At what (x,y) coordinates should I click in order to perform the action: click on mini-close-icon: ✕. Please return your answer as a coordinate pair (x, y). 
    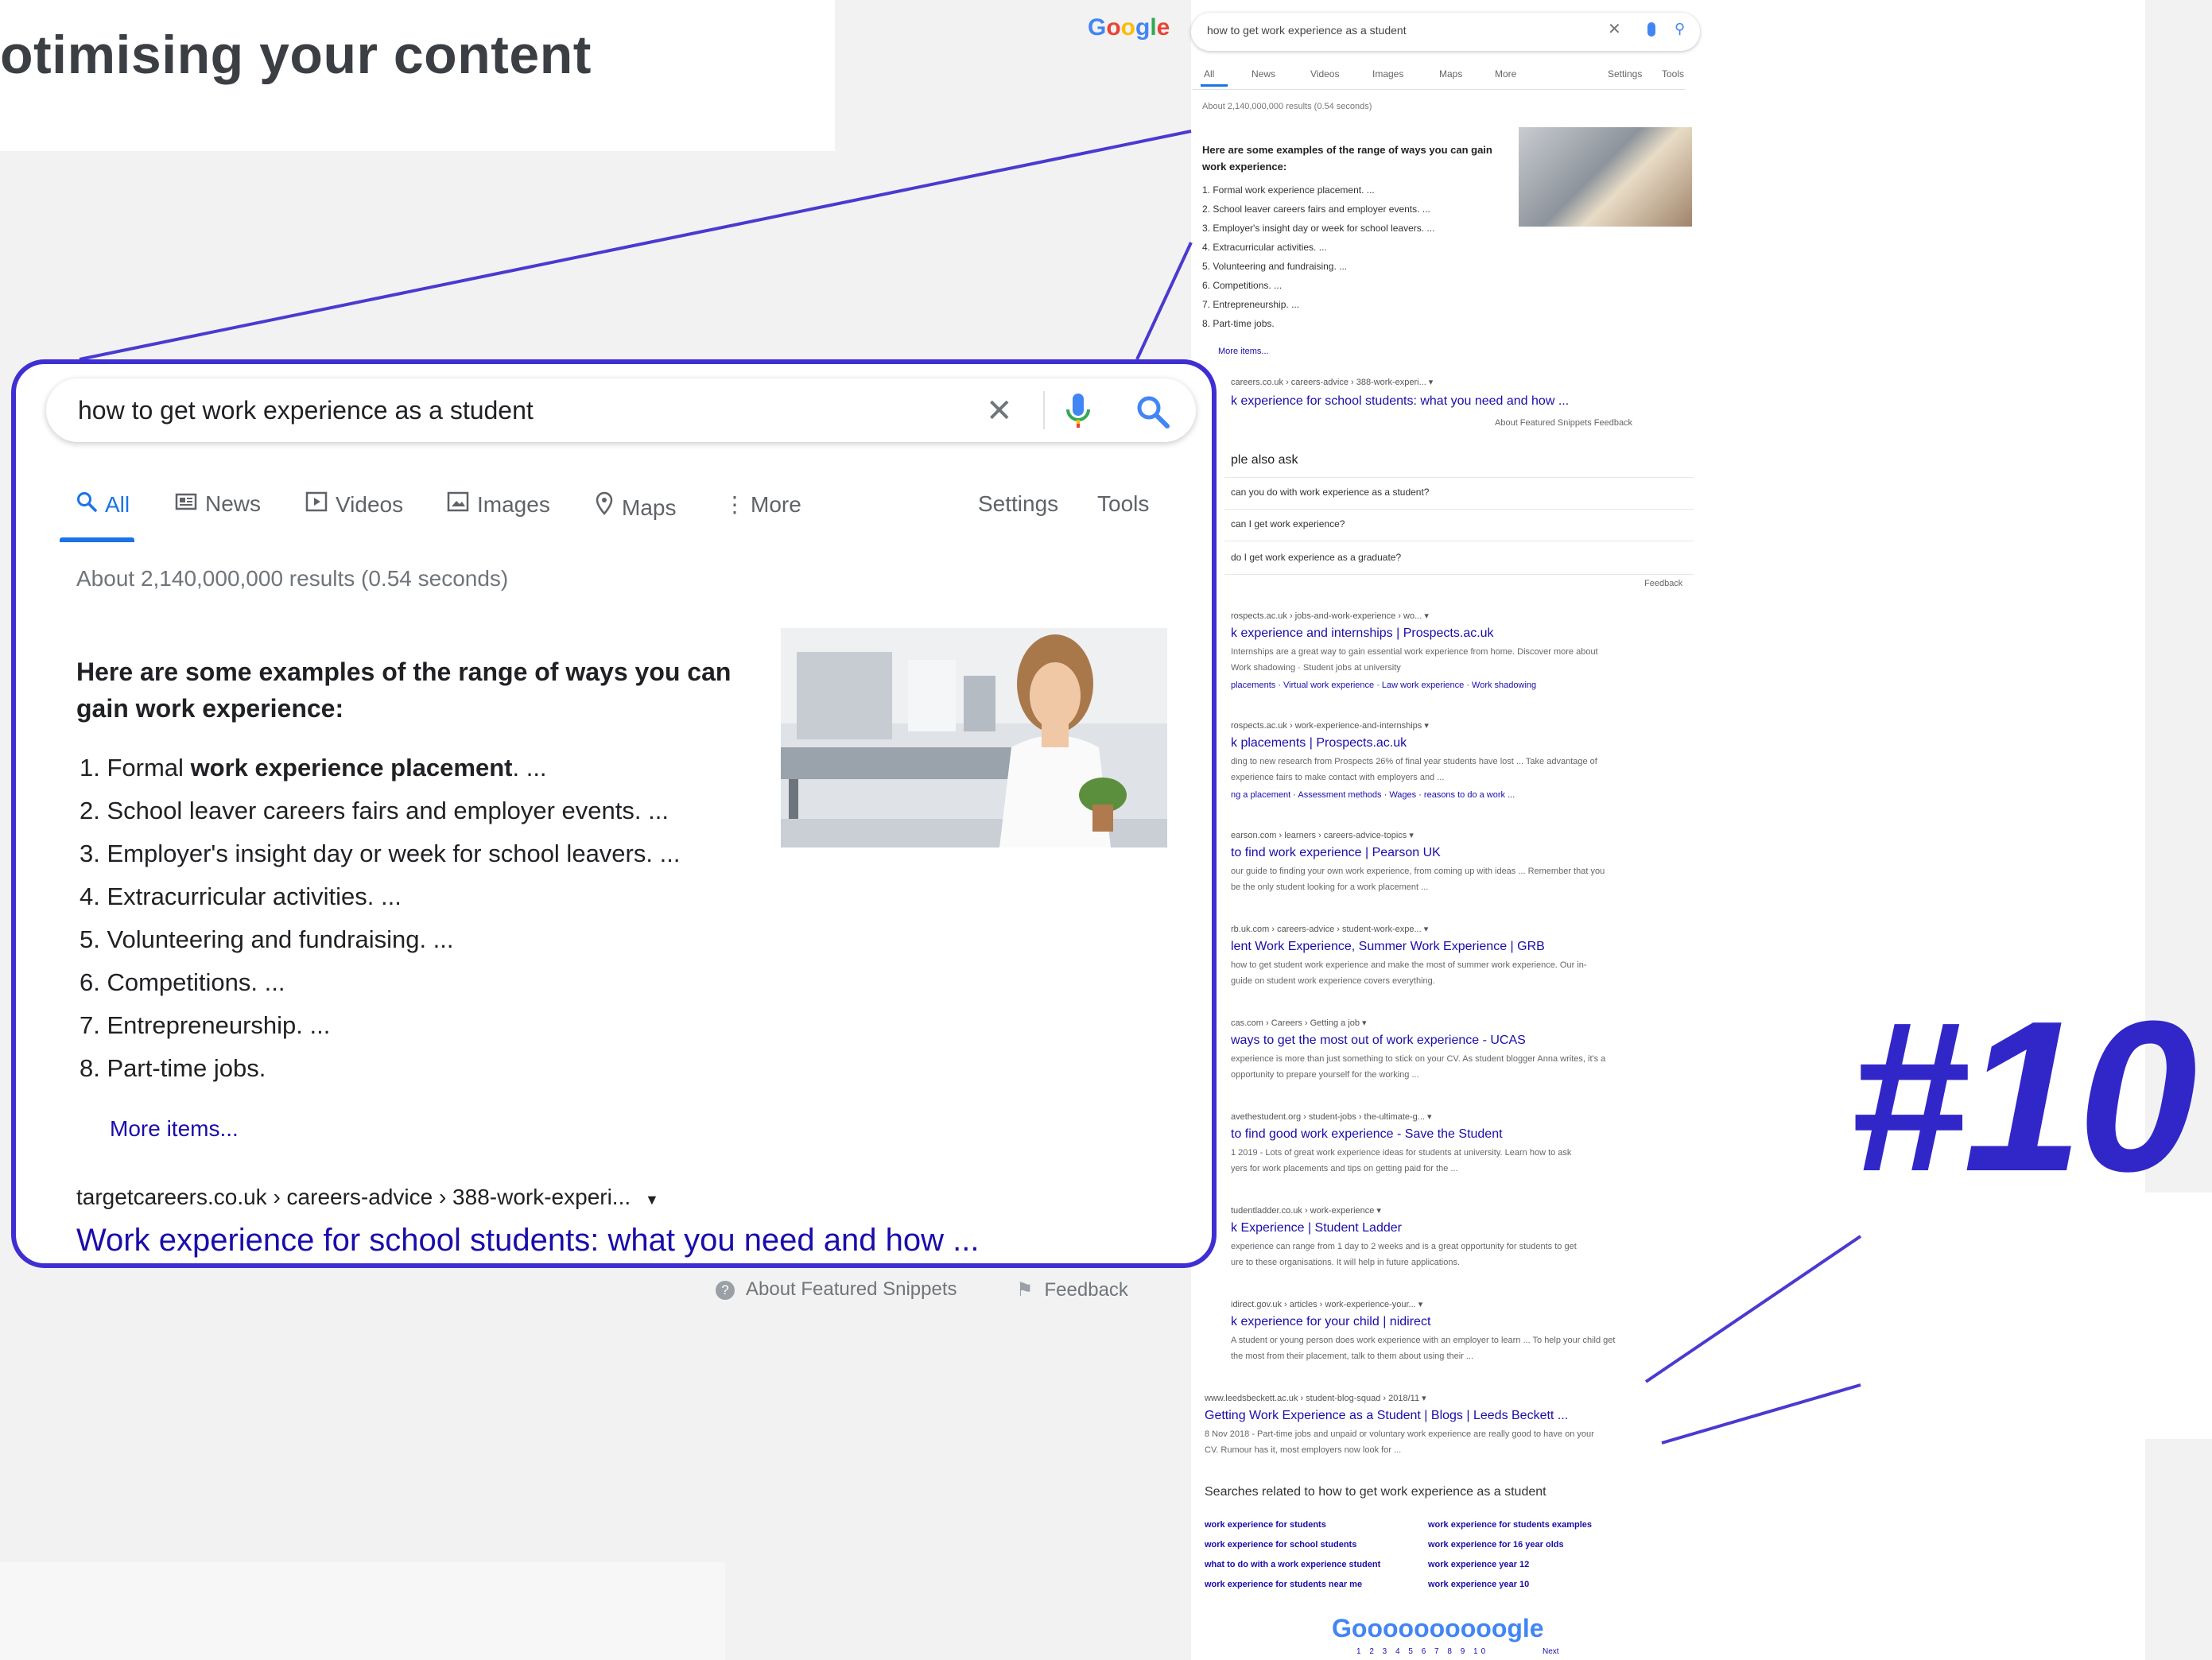
    Looking at the image, I should click on (1614, 29).